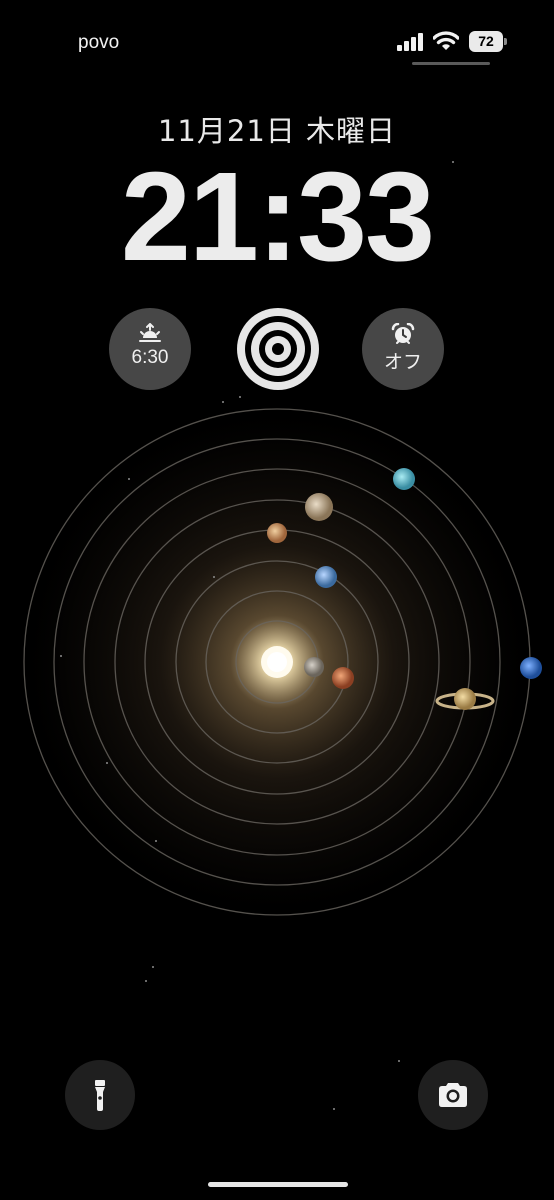 The height and width of the screenshot is (1200, 554). What do you see at coordinates (150, 332) in the screenshot?
I see `sunrise-icon` at bounding box center [150, 332].